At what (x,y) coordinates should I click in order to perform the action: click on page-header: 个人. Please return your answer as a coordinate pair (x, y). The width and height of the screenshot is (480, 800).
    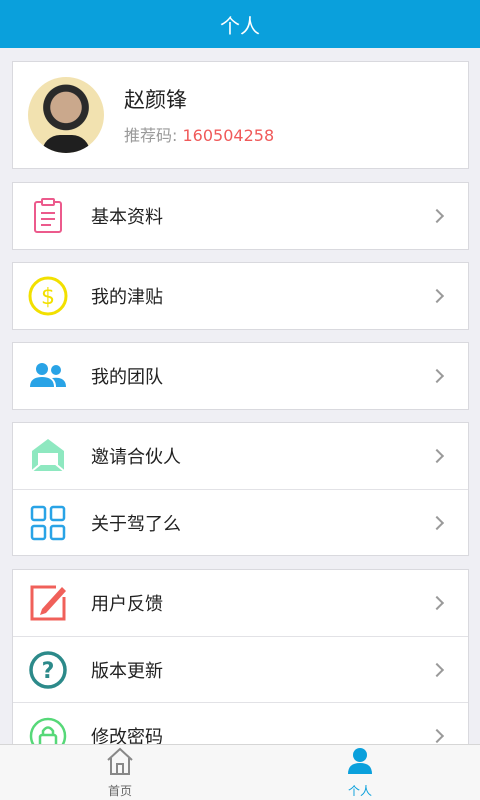
    Looking at the image, I should click on (240, 24).